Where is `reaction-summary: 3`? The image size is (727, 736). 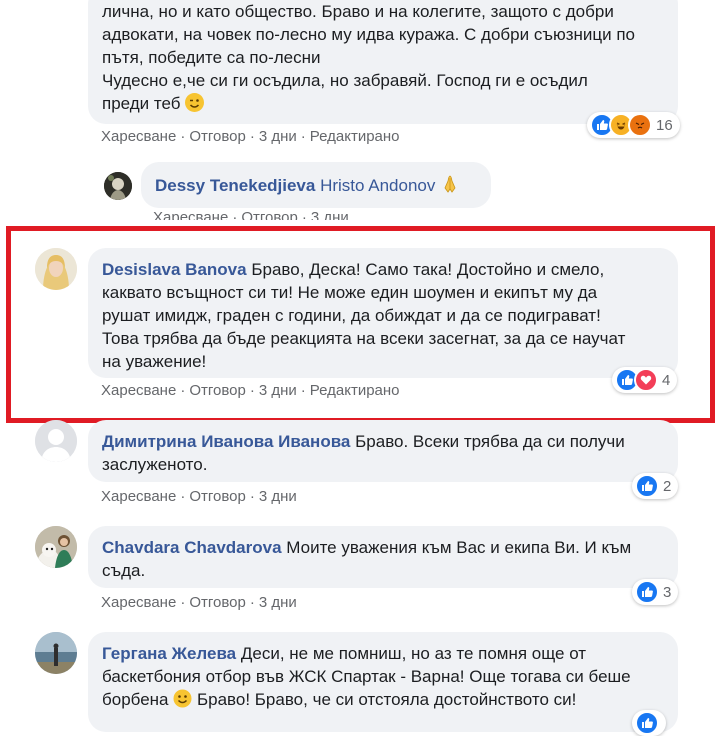
reaction-summary: 3 is located at coordinates (655, 592).